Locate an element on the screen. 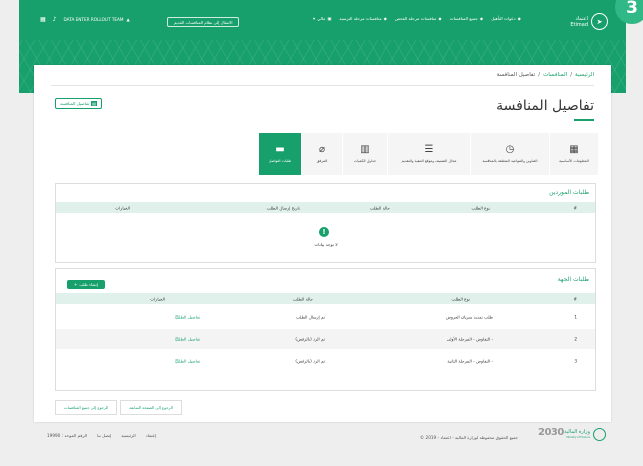 This screenshot has height=466, width=643. apps-grid-icon: ▦ is located at coordinates (43, 19).